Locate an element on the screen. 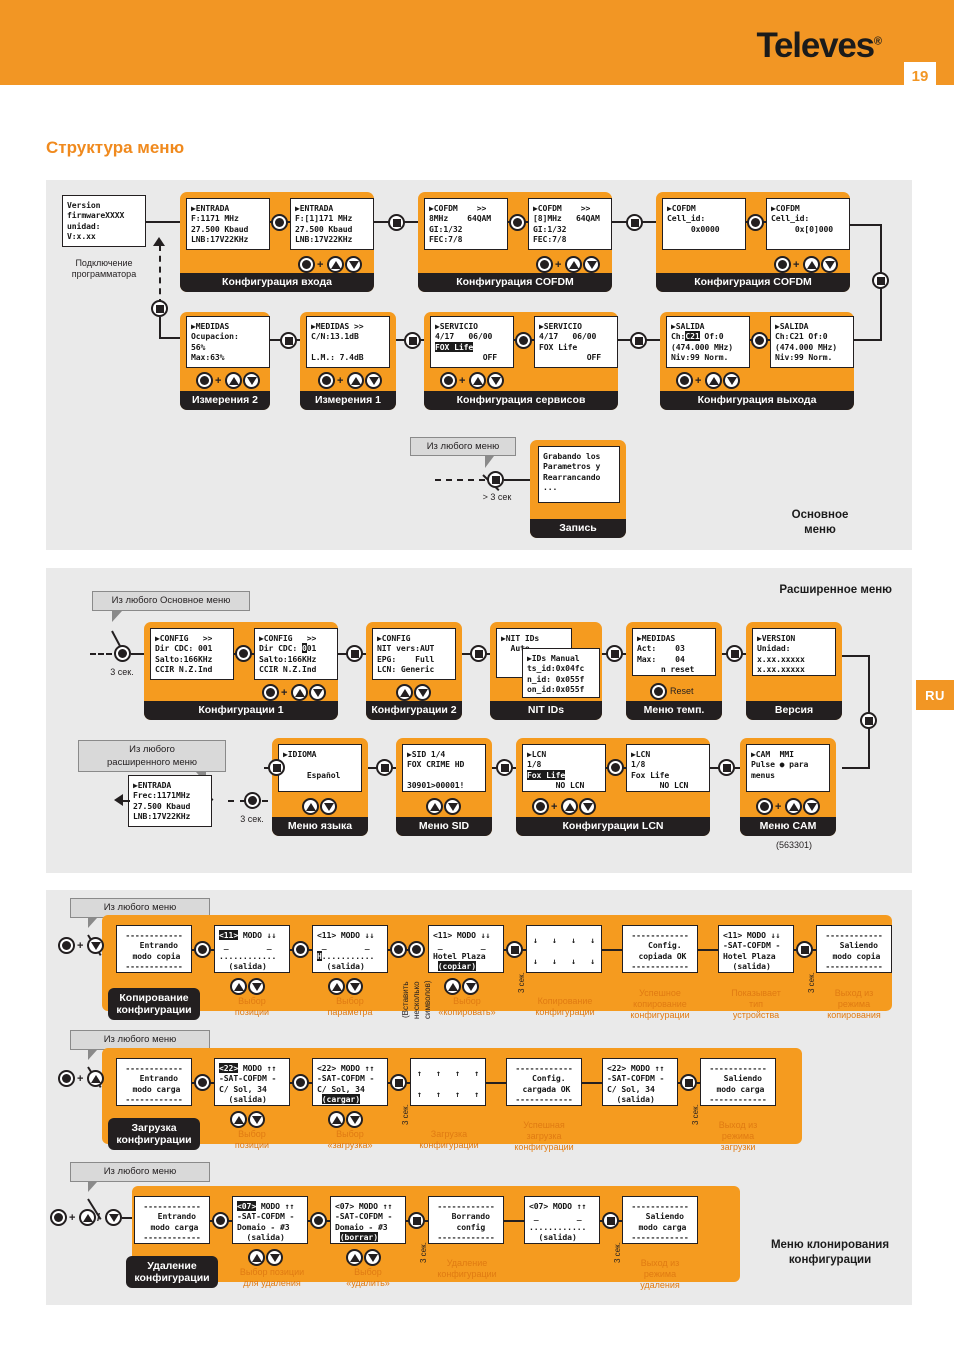 This screenshot has height=1350, width=954. button-dot-m1 is located at coordinates (326, 380).